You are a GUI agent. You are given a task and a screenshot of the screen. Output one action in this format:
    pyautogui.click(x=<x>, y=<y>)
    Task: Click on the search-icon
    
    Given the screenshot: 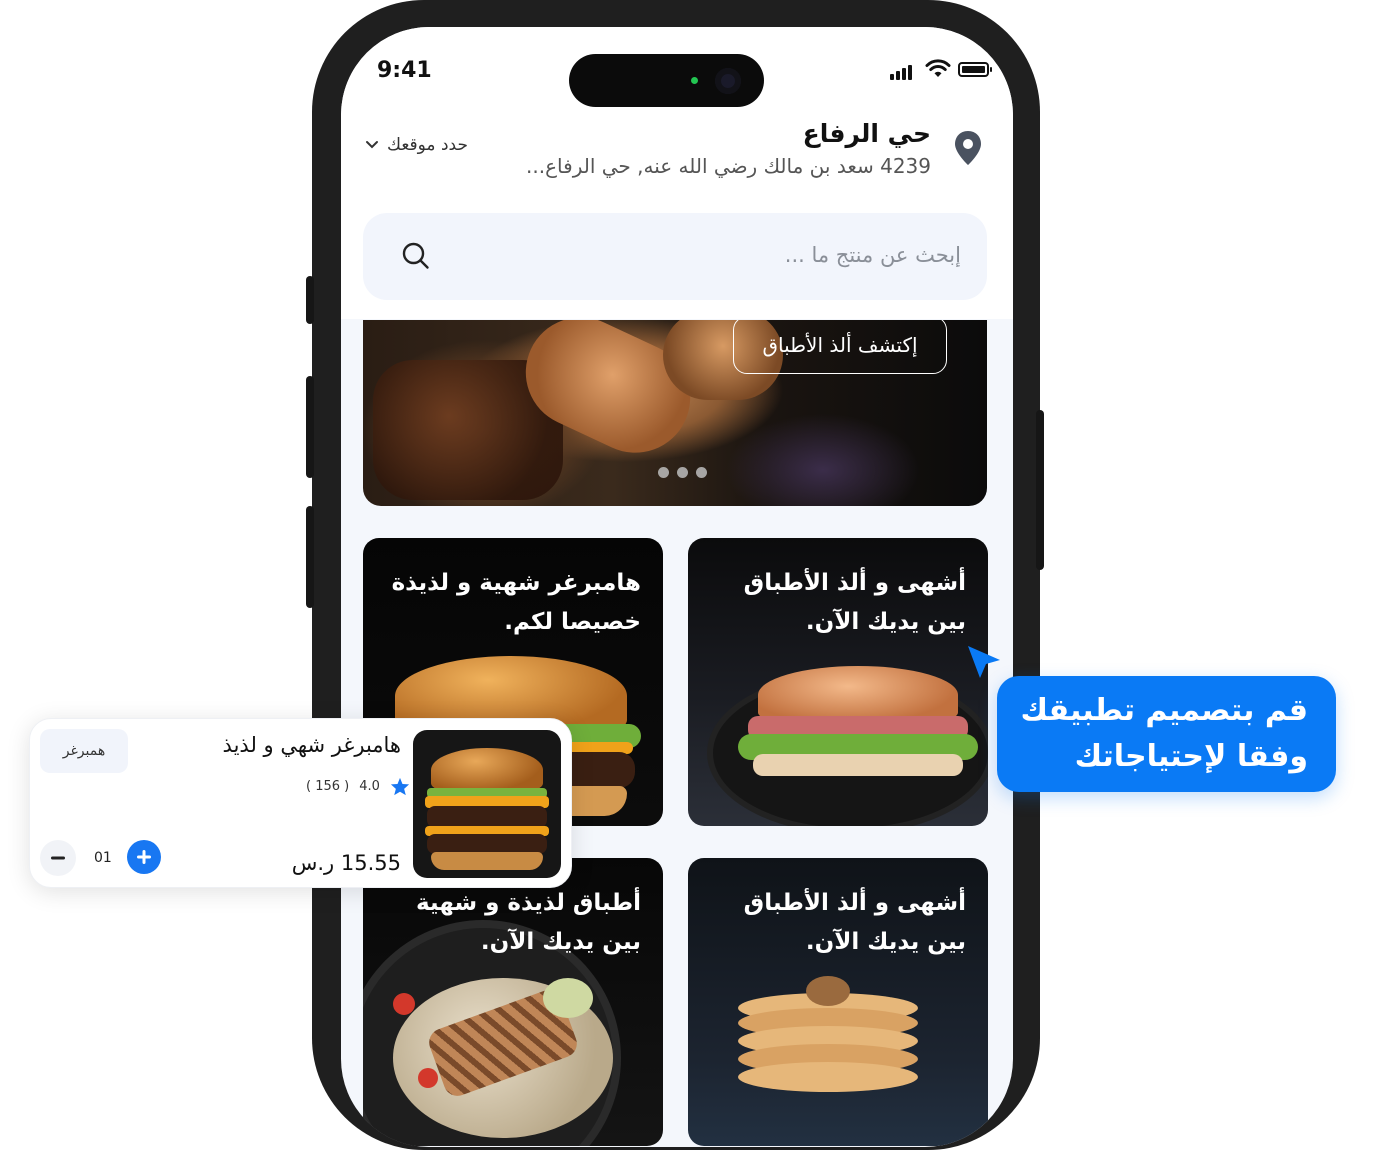 What is the action you would take?
    pyautogui.click(x=416, y=256)
    